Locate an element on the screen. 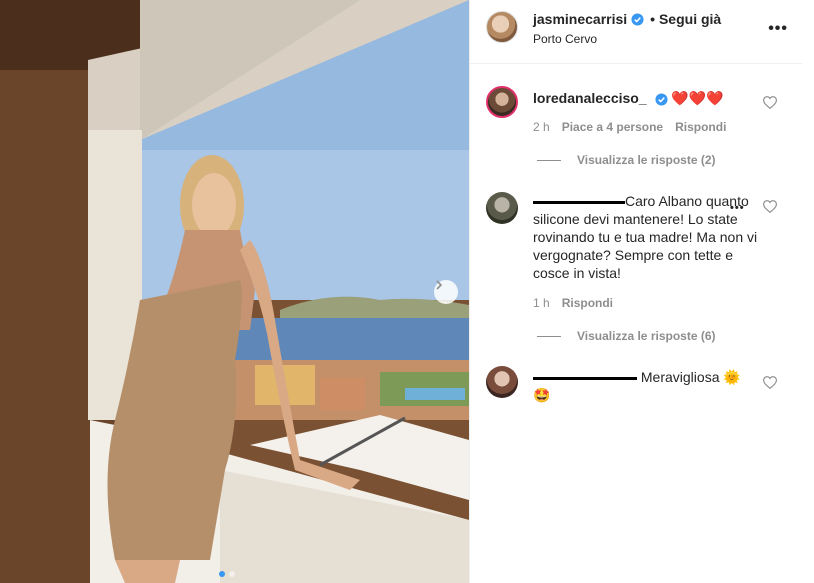 This screenshot has width=814, height=583. author-row: jasminecarrisi • Segui già is located at coordinates (627, 19).